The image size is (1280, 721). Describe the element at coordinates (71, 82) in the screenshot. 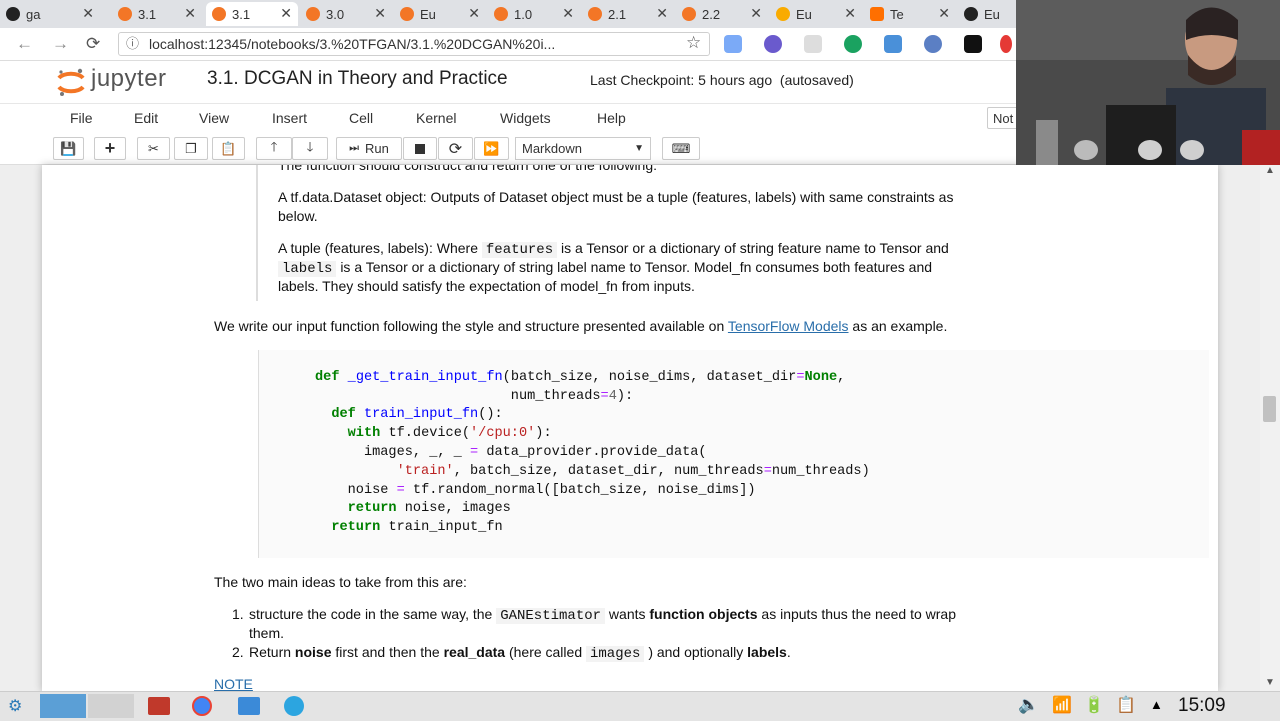

I see `jupyter-logo-icon` at that location.